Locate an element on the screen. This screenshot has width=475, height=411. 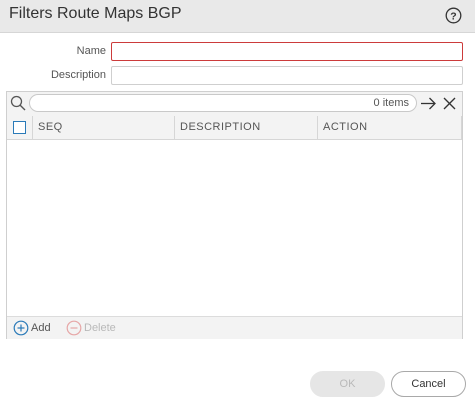
cancel-button: Cancel is located at coordinates (428, 384).